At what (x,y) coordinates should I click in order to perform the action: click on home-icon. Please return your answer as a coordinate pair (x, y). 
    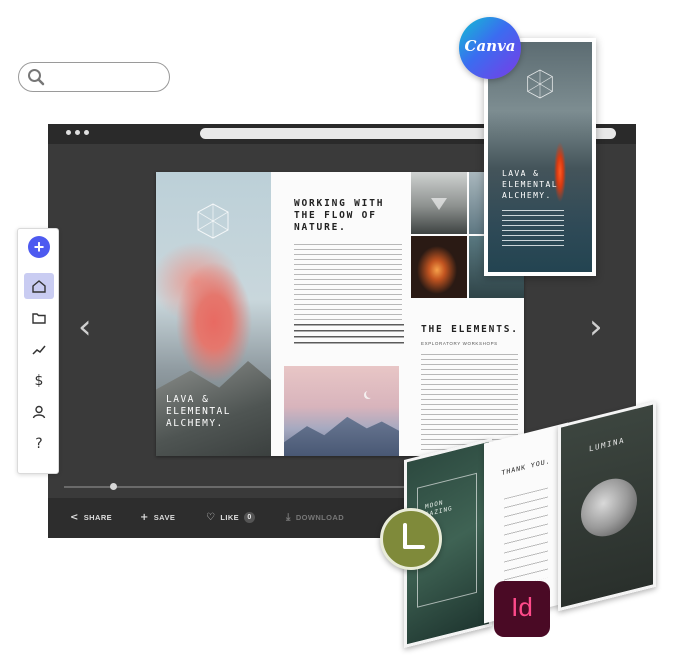
    Looking at the image, I should click on (39, 286).